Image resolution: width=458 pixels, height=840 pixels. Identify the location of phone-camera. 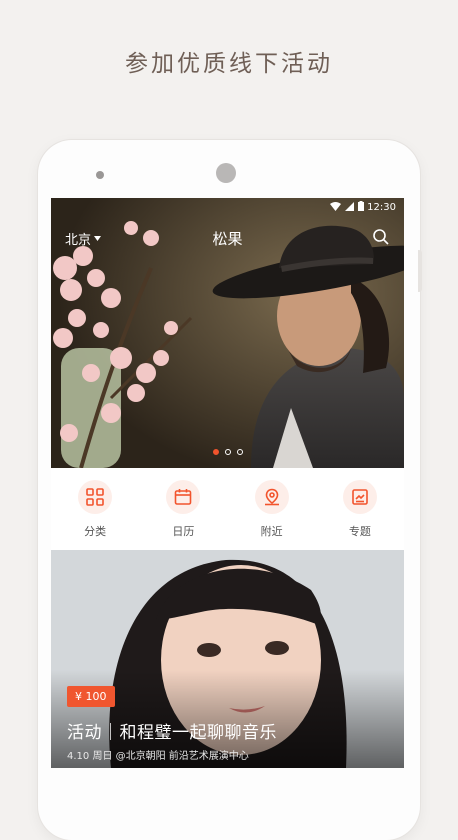
(226, 173).